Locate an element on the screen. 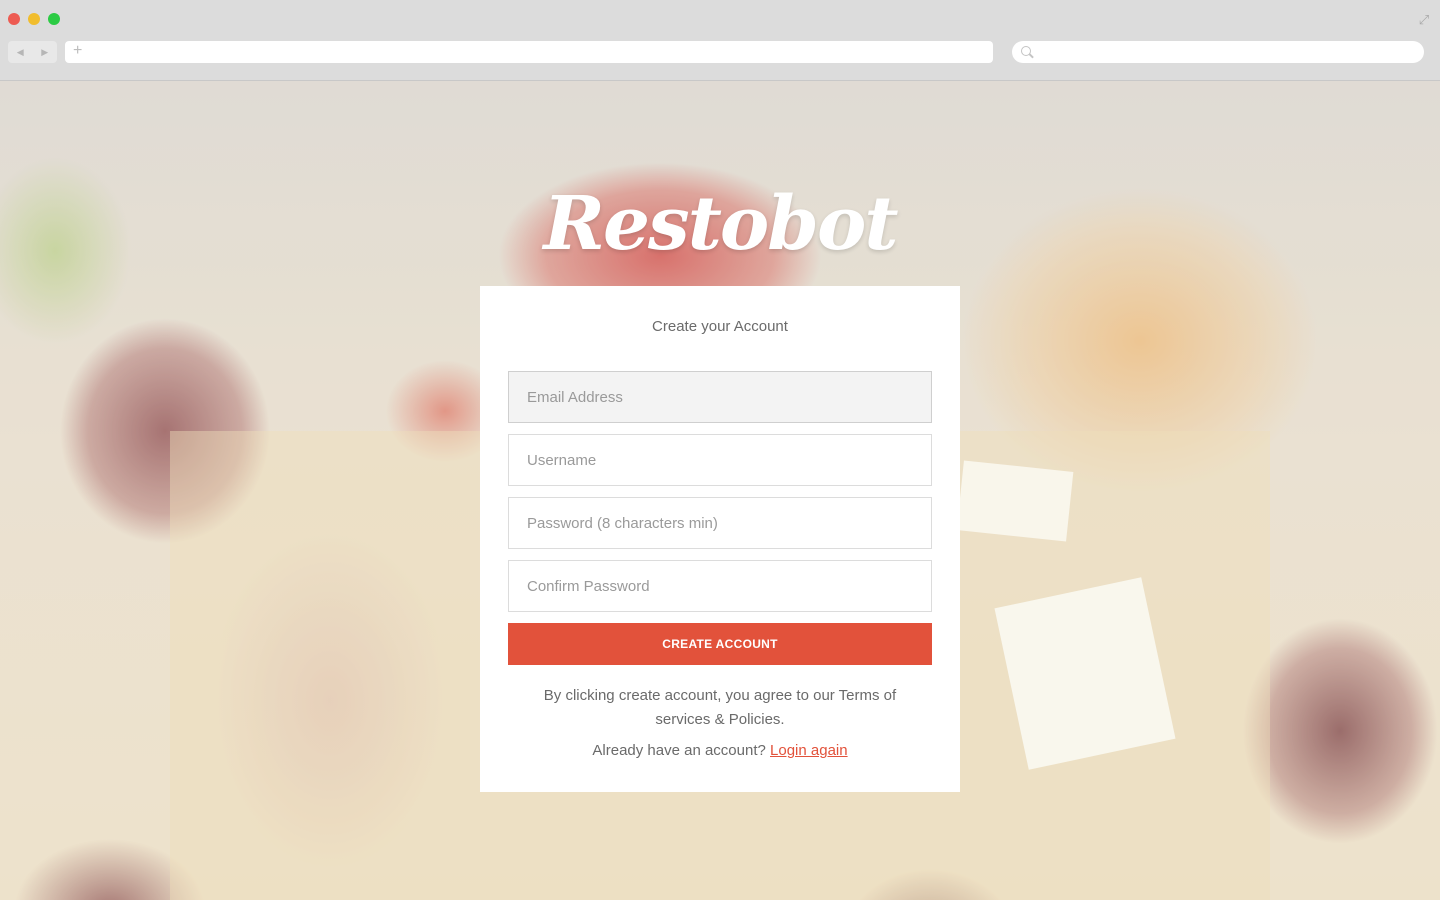 The width and height of the screenshot is (1440, 900). confirm-password-field is located at coordinates (720, 586).